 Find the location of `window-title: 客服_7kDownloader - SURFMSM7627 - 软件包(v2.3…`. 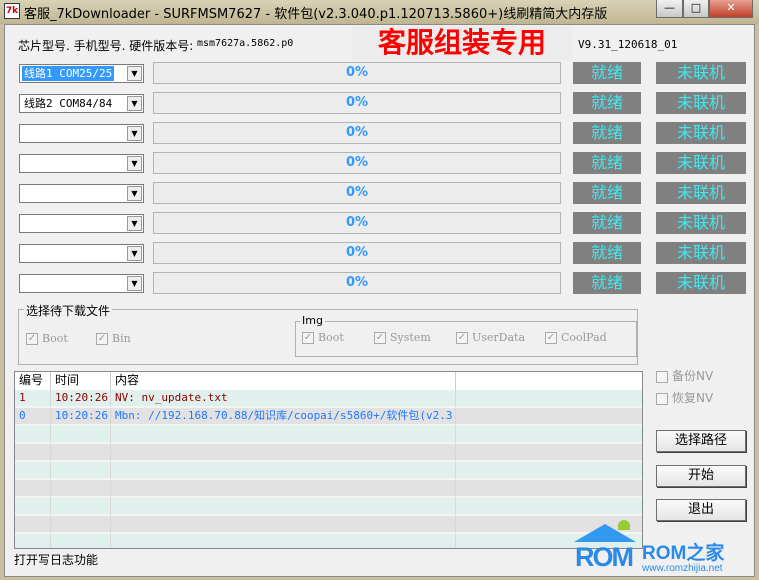

window-title: 客服_7kDownloader - SURFMSM7627 - 软件包(v2.3… is located at coordinates (316, 14).